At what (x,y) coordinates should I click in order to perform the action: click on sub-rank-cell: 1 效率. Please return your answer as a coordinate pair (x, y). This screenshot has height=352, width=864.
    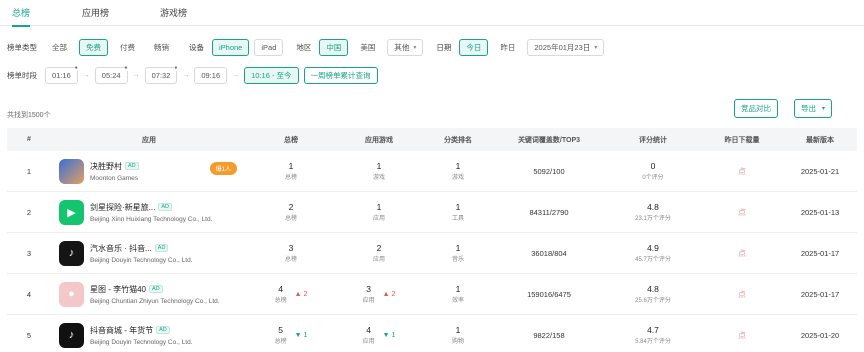
    Looking at the image, I should click on (458, 294).